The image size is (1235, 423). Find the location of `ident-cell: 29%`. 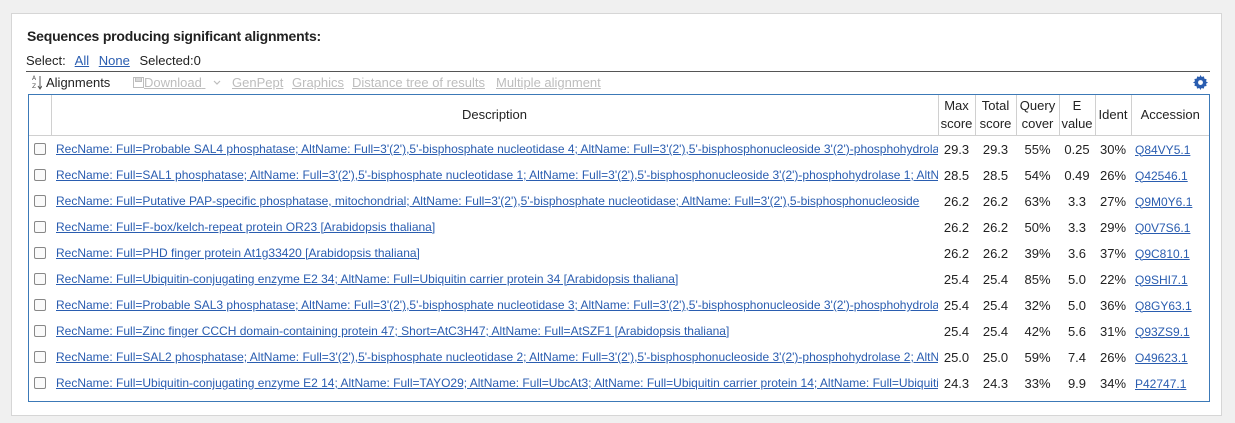

ident-cell: 29% is located at coordinates (1113, 227).